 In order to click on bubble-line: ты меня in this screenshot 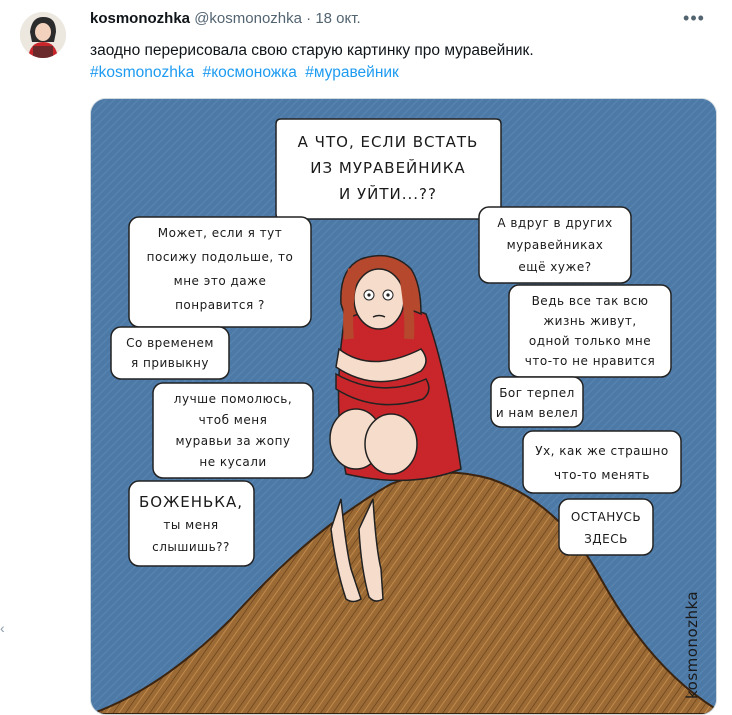, I will do `click(190, 525)`.